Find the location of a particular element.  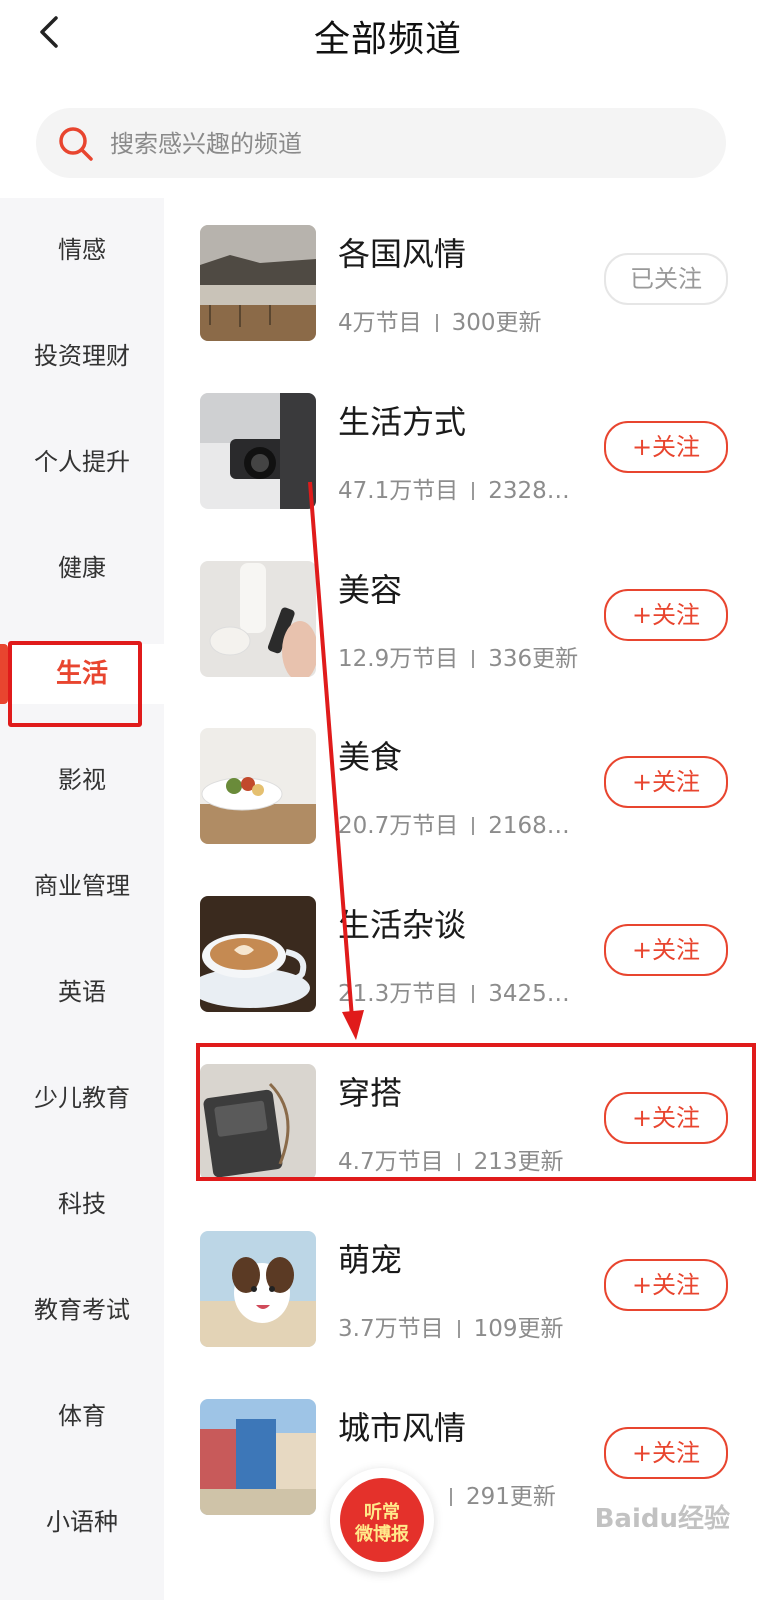

annotation-box-sidebar is located at coordinates (75, 684).